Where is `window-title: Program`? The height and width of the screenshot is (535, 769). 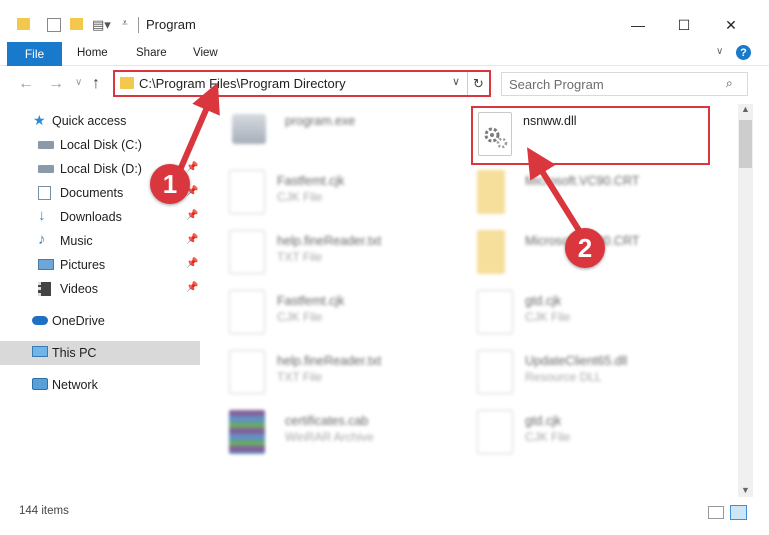
window-title: Program is located at coordinates (171, 24).